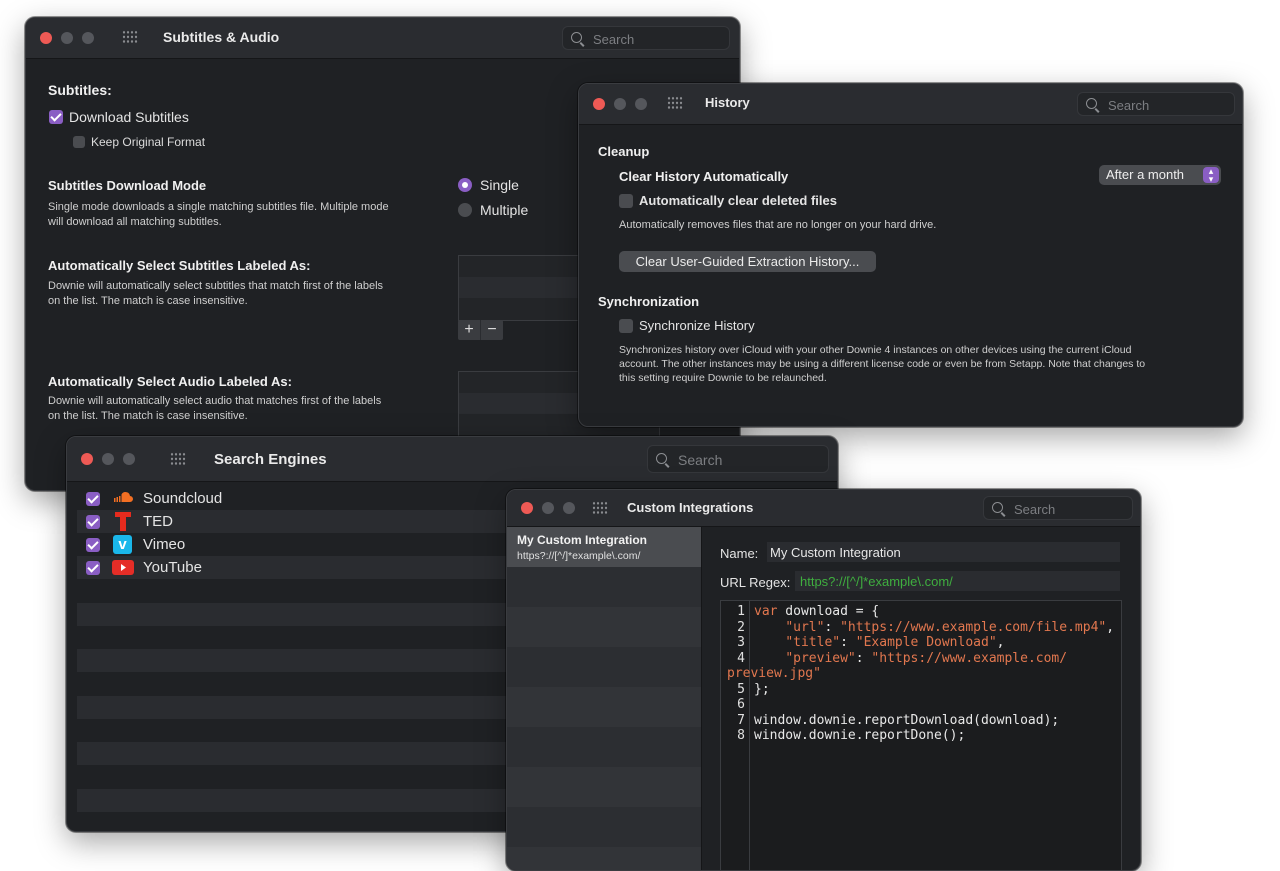 This screenshot has width=1280, height=871. I want to click on code-line: 7 window.downie.reportDownload(download);, so click(921, 721).